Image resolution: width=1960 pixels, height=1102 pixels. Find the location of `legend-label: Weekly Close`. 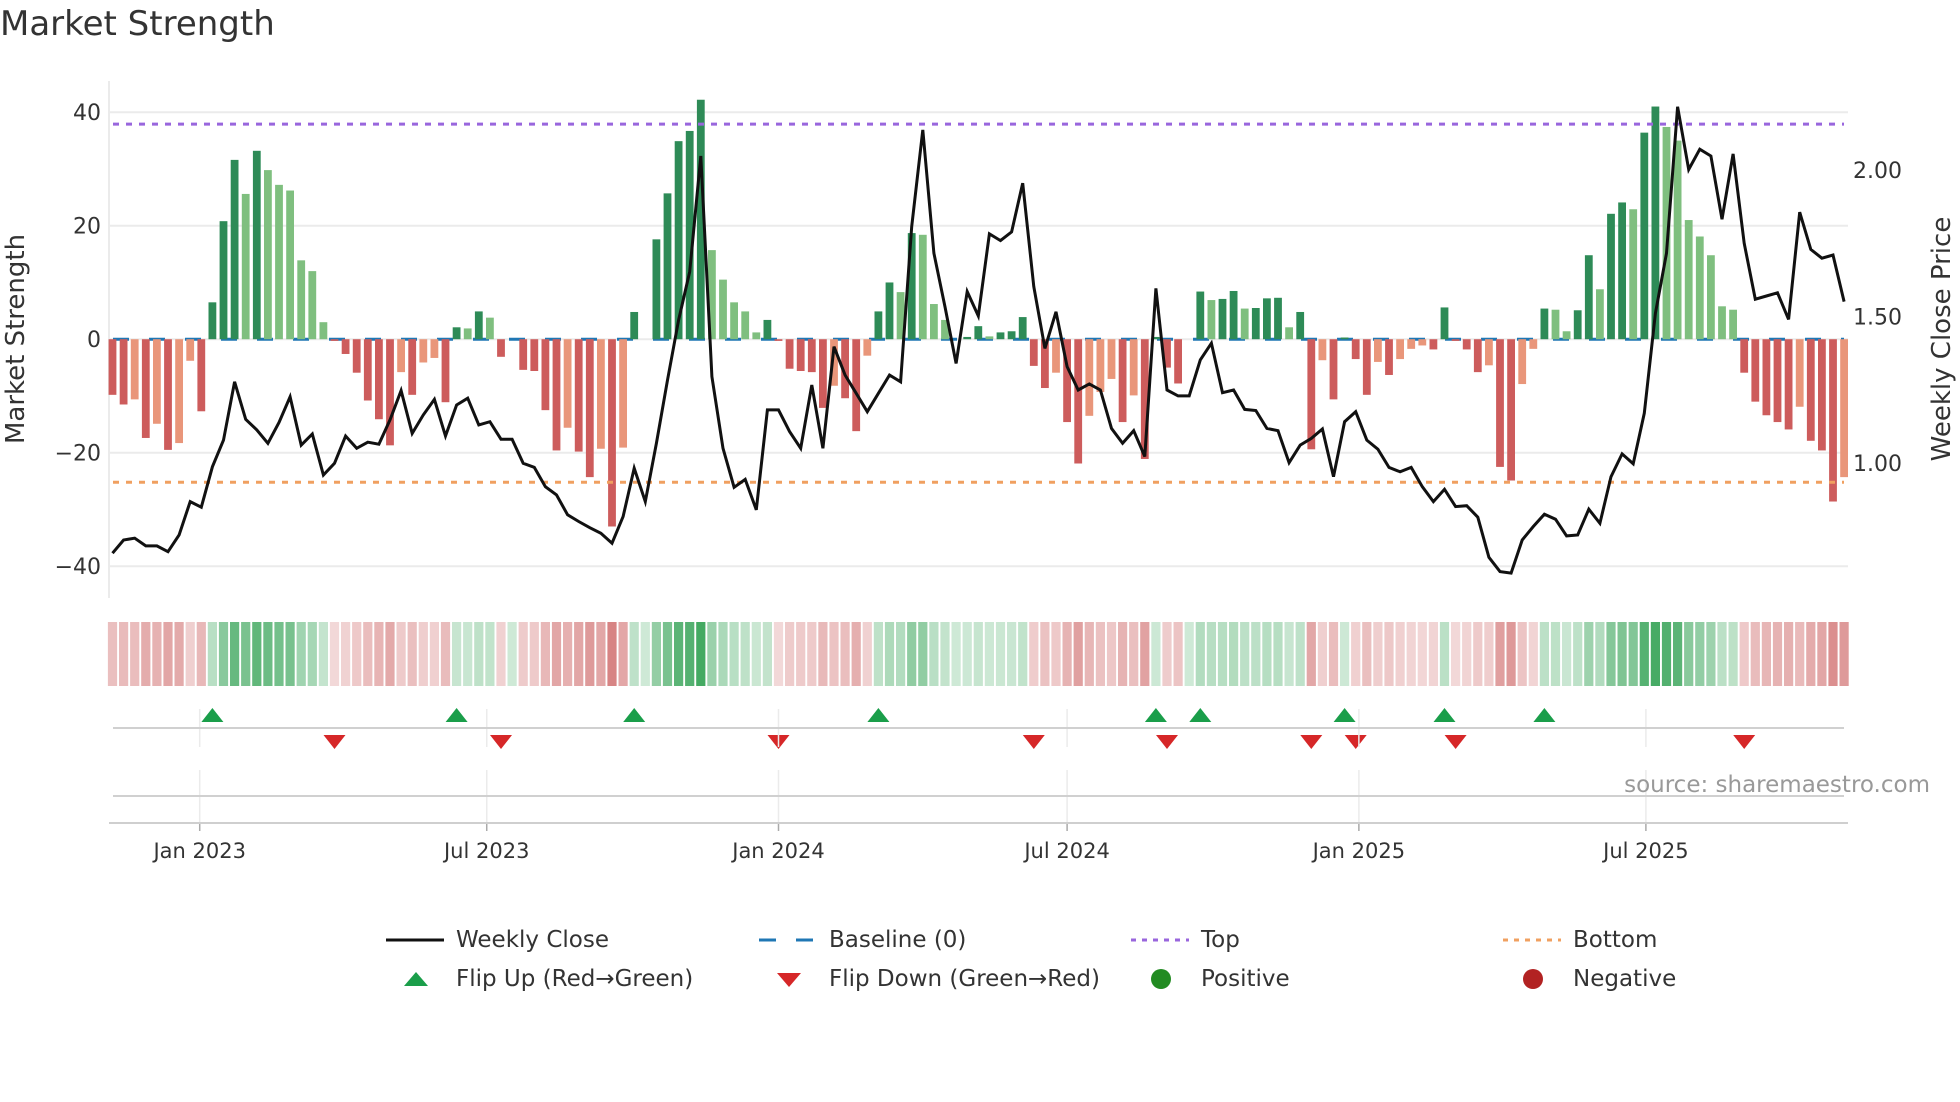

legend-label: Weekly Close is located at coordinates (532, 940).